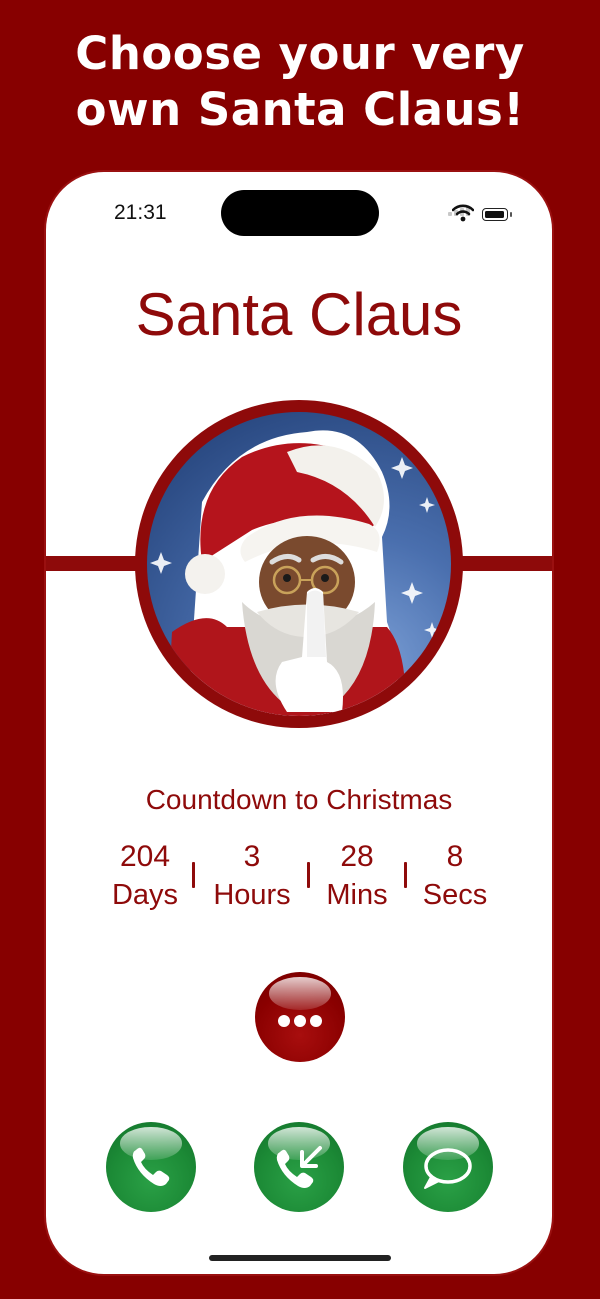  I want to click on promo-headline: Choose your very own Santa Claus!, so click(300, 82).